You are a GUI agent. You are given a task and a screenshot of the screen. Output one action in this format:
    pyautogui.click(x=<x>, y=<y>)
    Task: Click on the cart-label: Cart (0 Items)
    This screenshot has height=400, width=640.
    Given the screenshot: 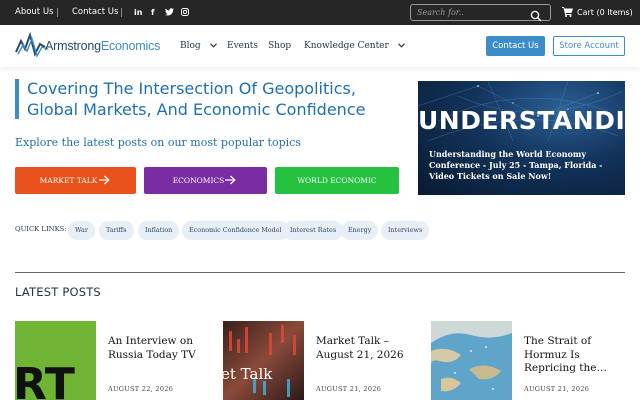 What is the action you would take?
    pyautogui.click(x=605, y=12)
    